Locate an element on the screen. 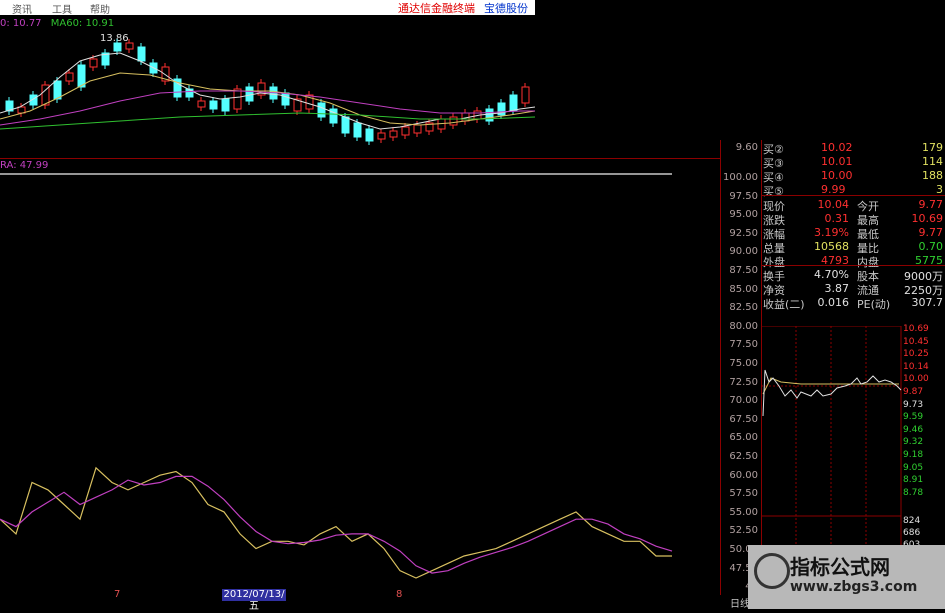  axis-tick: 82.50 is located at coordinates (743, 308).